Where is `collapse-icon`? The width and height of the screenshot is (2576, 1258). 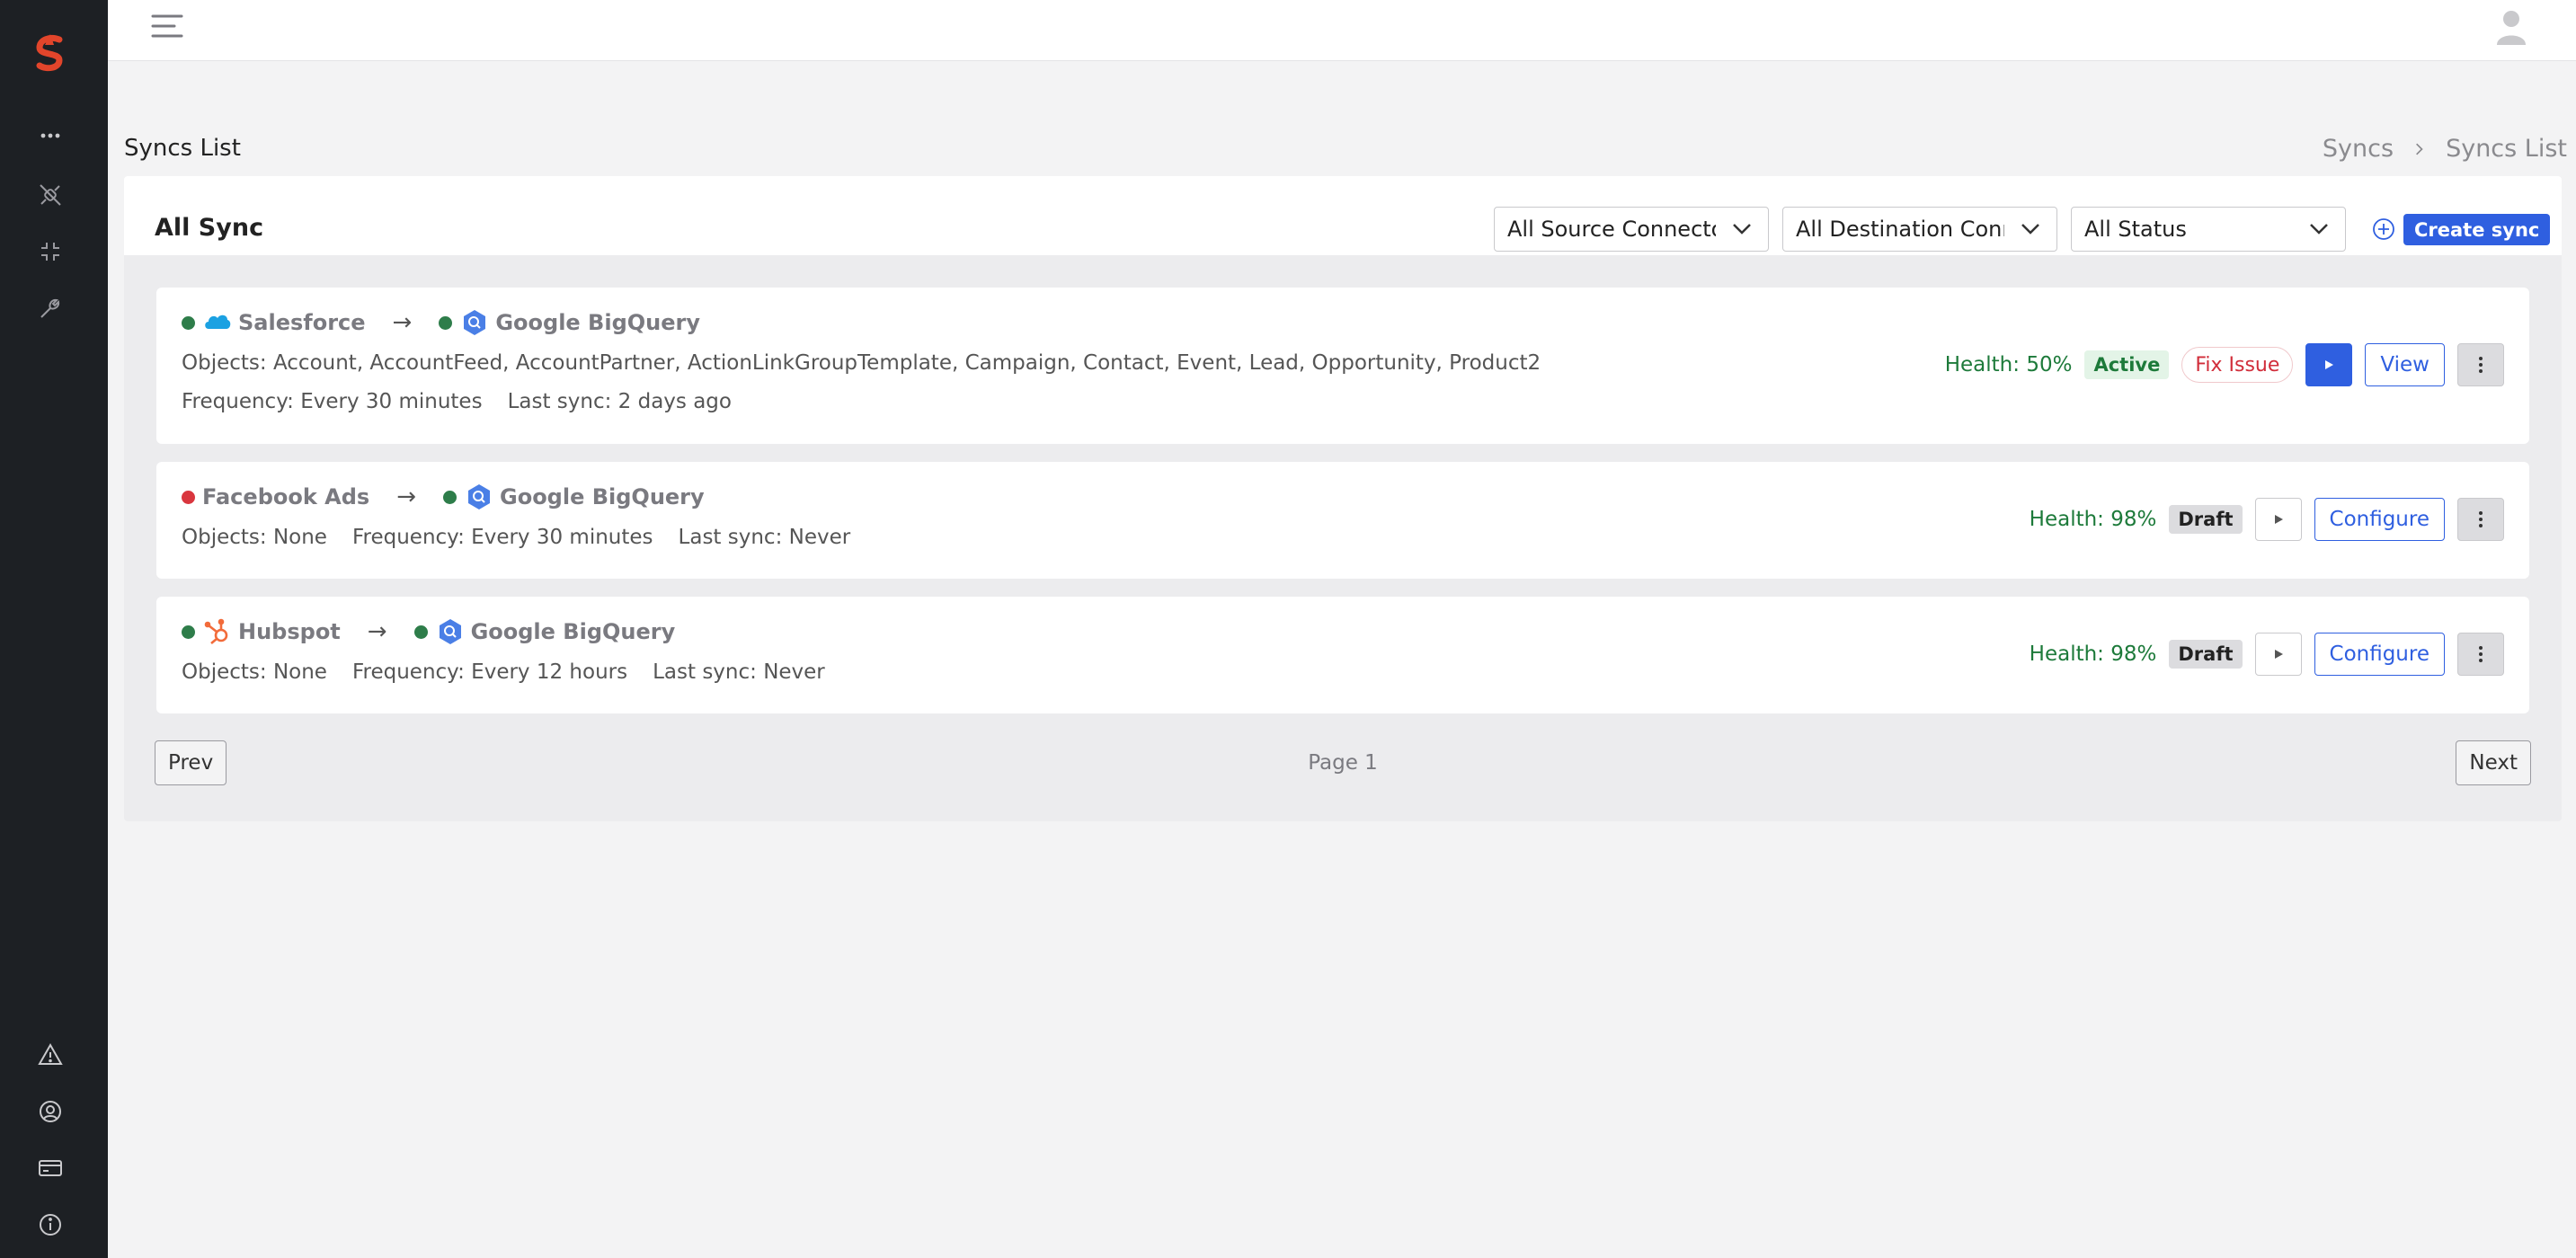
collapse-icon is located at coordinates (50, 251).